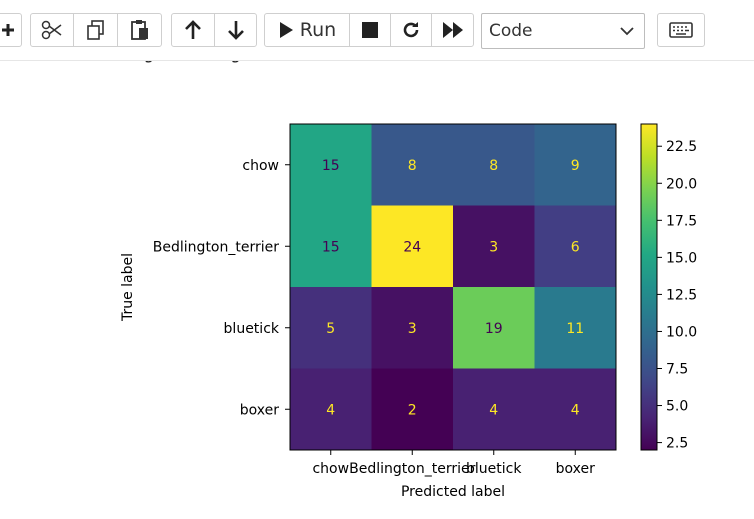 The image size is (754, 519). Describe the element at coordinates (681, 295) in the screenshot. I see `colorbar-tick-label: 12.5` at that location.